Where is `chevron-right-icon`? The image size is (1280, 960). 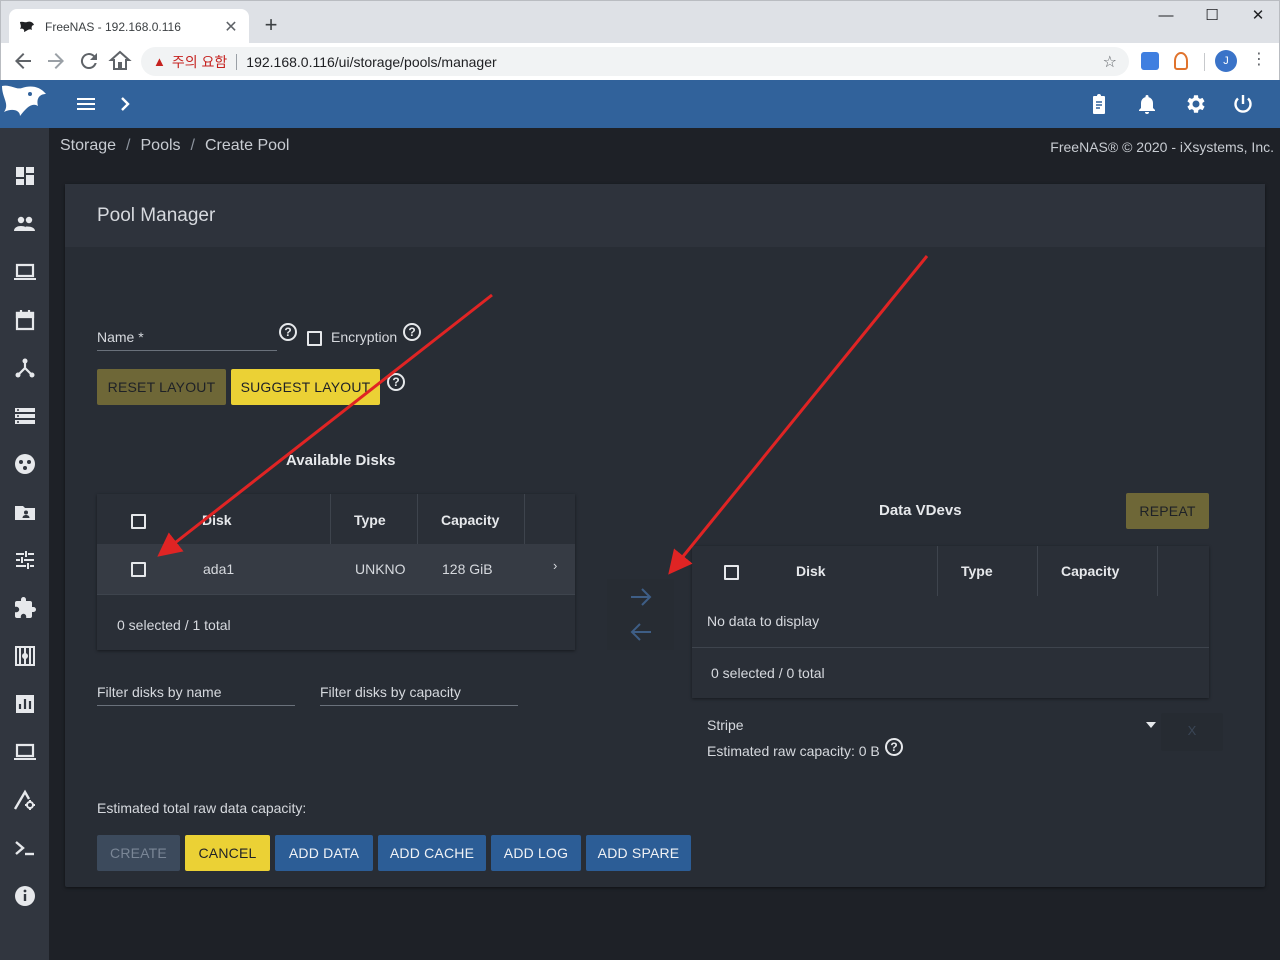
chevron-right-icon is located at coordinates (125, 104).